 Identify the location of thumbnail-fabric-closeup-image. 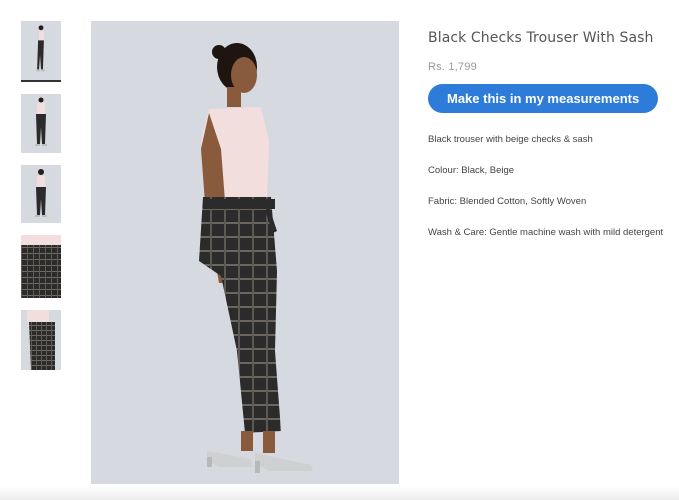
(41, 266).